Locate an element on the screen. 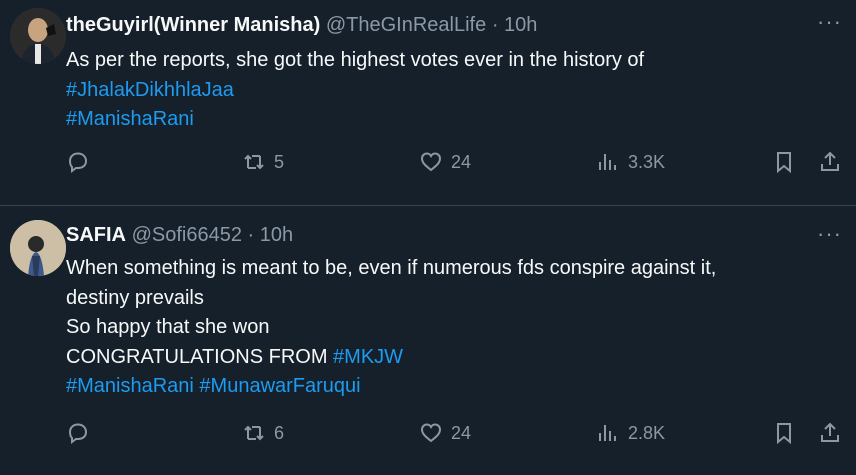 The height and width of the screenshot is (475, 856). hashtag-link: #MKJW is located at coordinates (368, 357).